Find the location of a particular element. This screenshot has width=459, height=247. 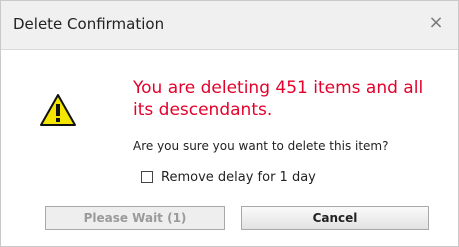

close-icon: × is located at coordinates (436, 23).